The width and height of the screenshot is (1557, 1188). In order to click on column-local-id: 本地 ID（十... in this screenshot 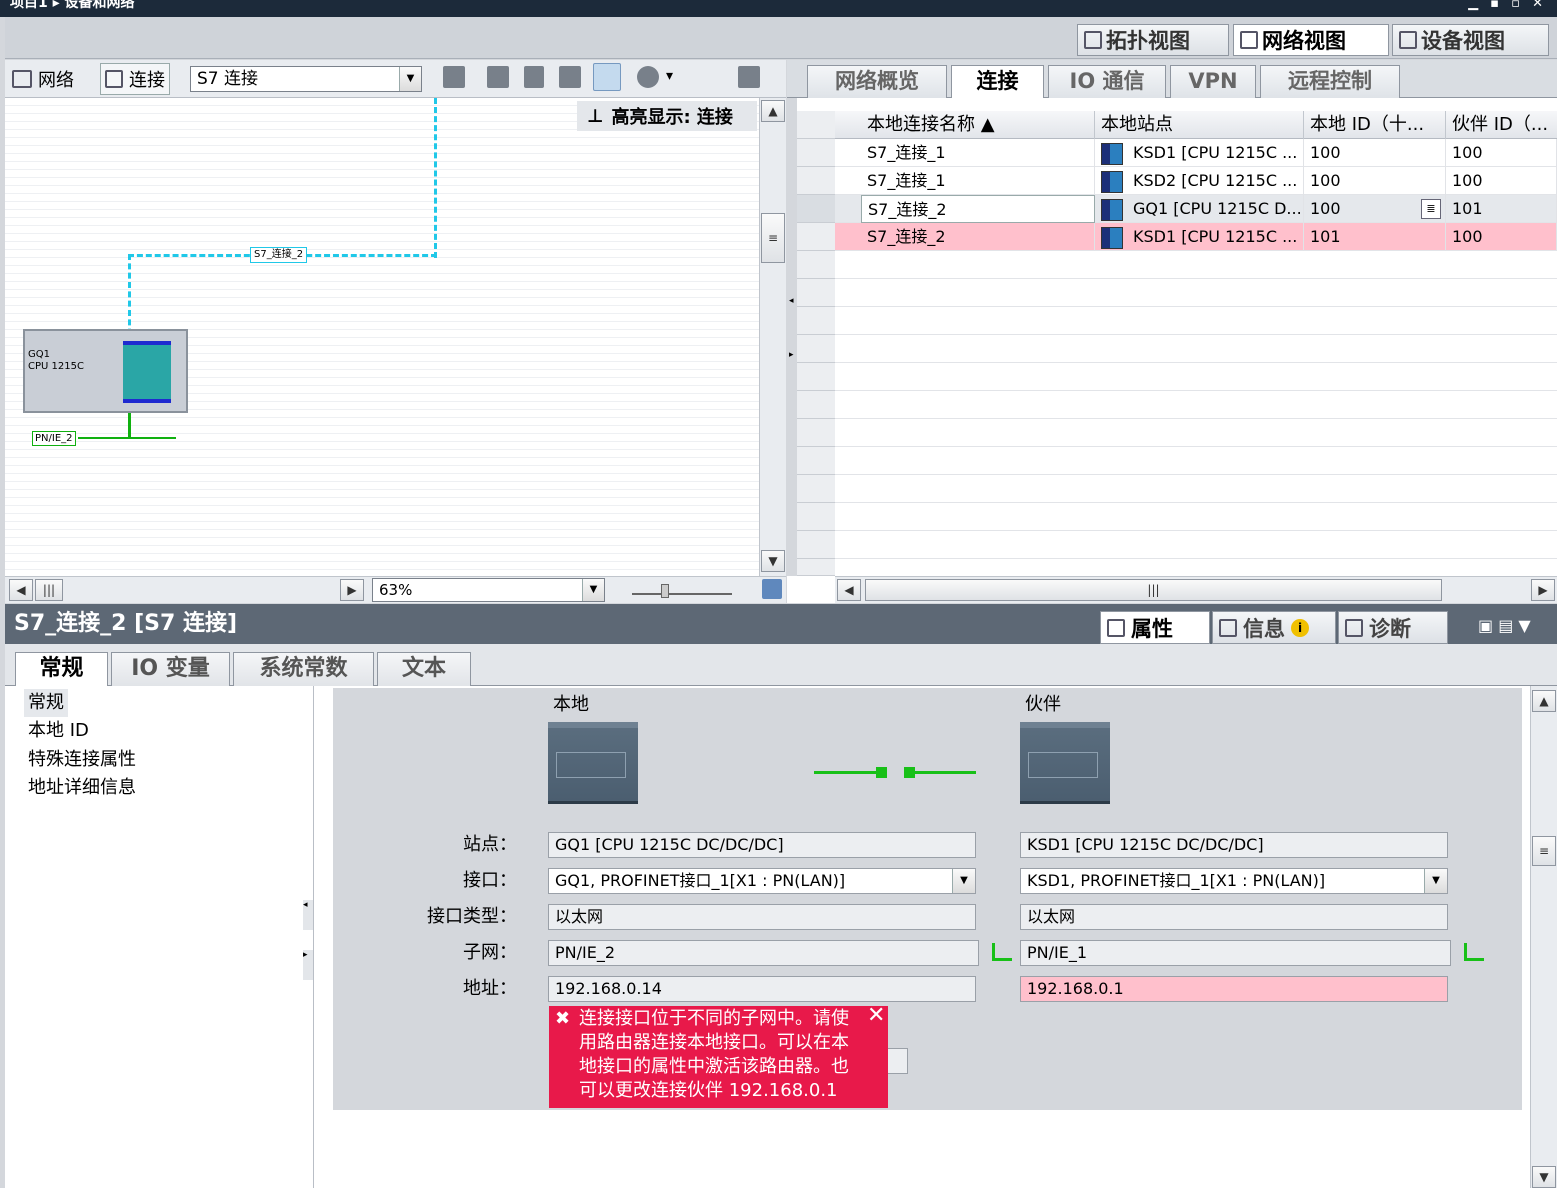, I will do `click(1375, 125)`.